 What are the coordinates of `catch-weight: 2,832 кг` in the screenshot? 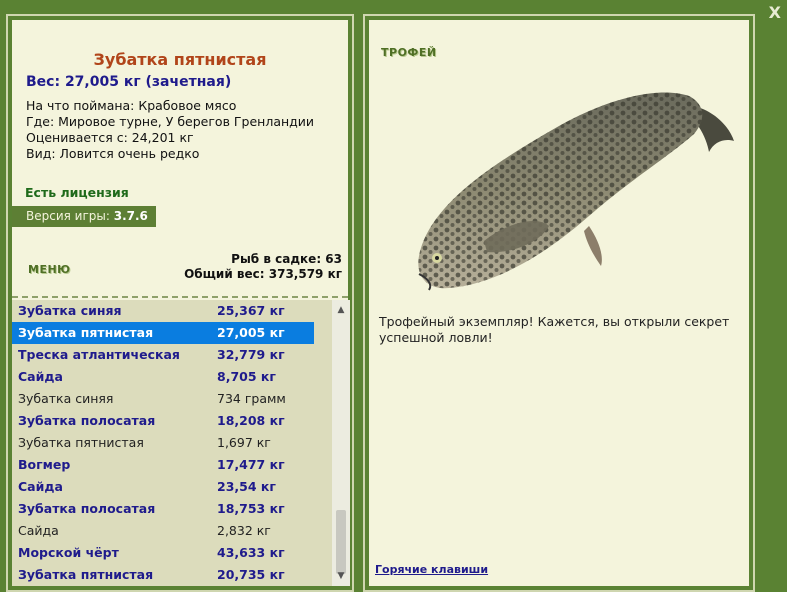 It's located at (244, 530).